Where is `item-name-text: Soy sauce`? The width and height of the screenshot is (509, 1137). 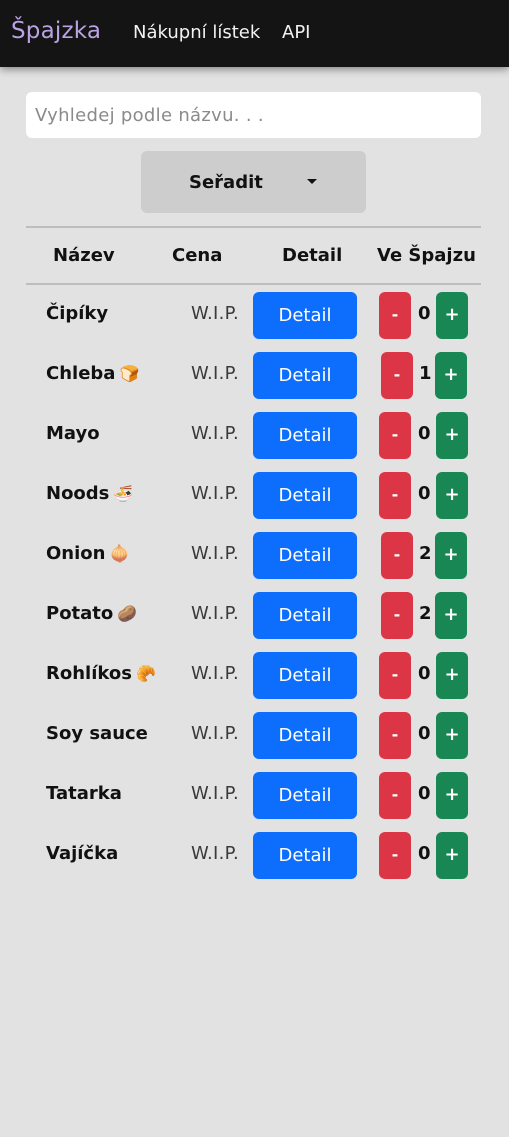
item-name-text: Soy sauce is located at coordinates (97, 733).